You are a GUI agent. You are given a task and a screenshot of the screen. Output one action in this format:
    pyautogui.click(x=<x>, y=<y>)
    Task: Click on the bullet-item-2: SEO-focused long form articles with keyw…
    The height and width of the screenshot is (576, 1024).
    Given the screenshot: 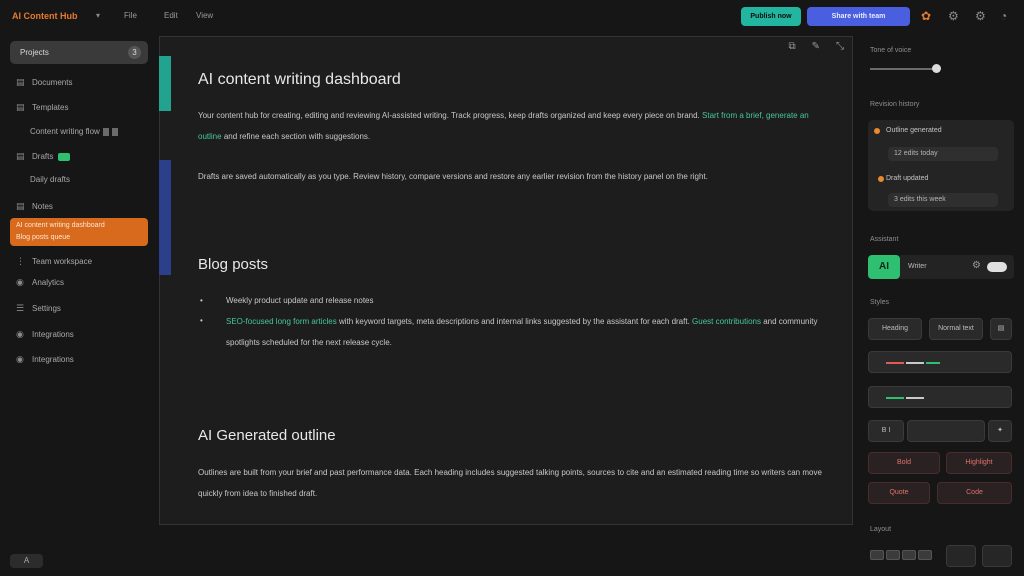 What is the action you would take?
    pyautogui.click(x=526, y=332)
    